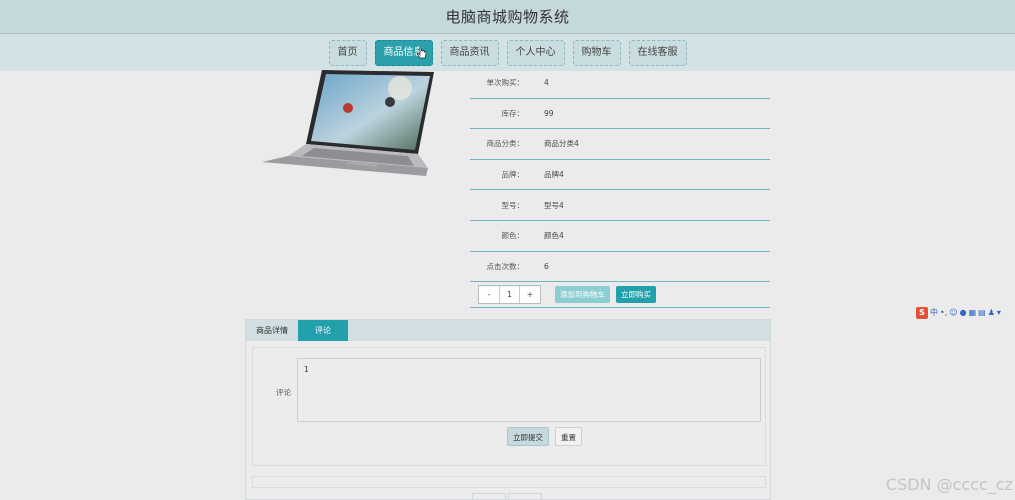 This screenshot has width=1015, height=500. What do you see at coordinates (568, 436) in the screenshot?
I see `reset-button: 重置` at bounding box center [568, 436].